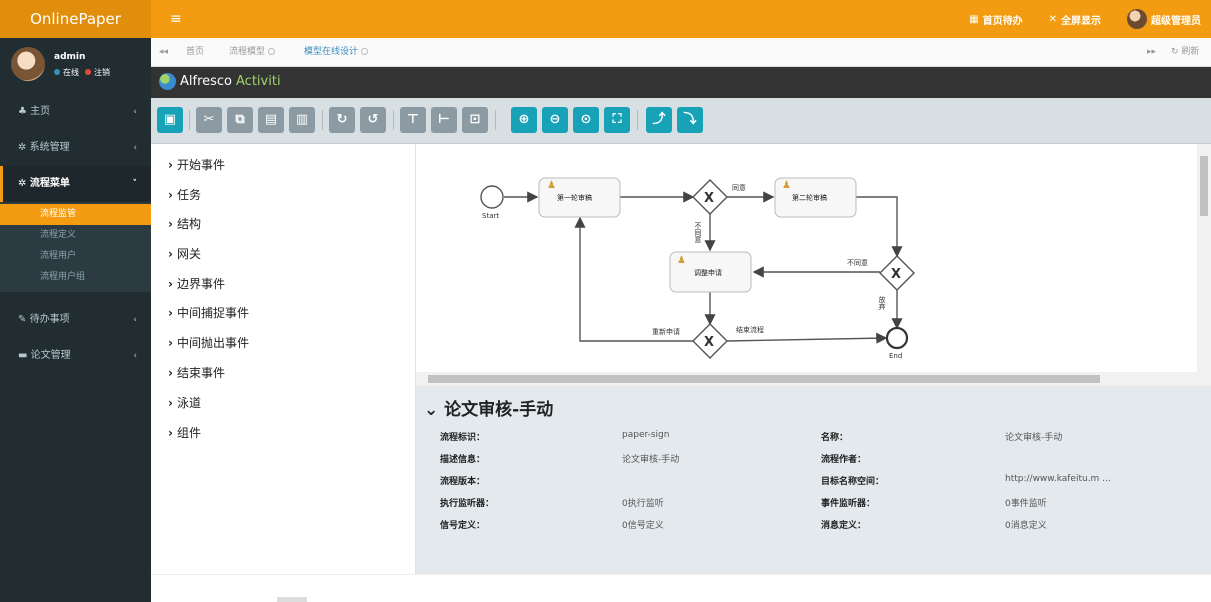  I want to click on footer-element, so click(292, 599).